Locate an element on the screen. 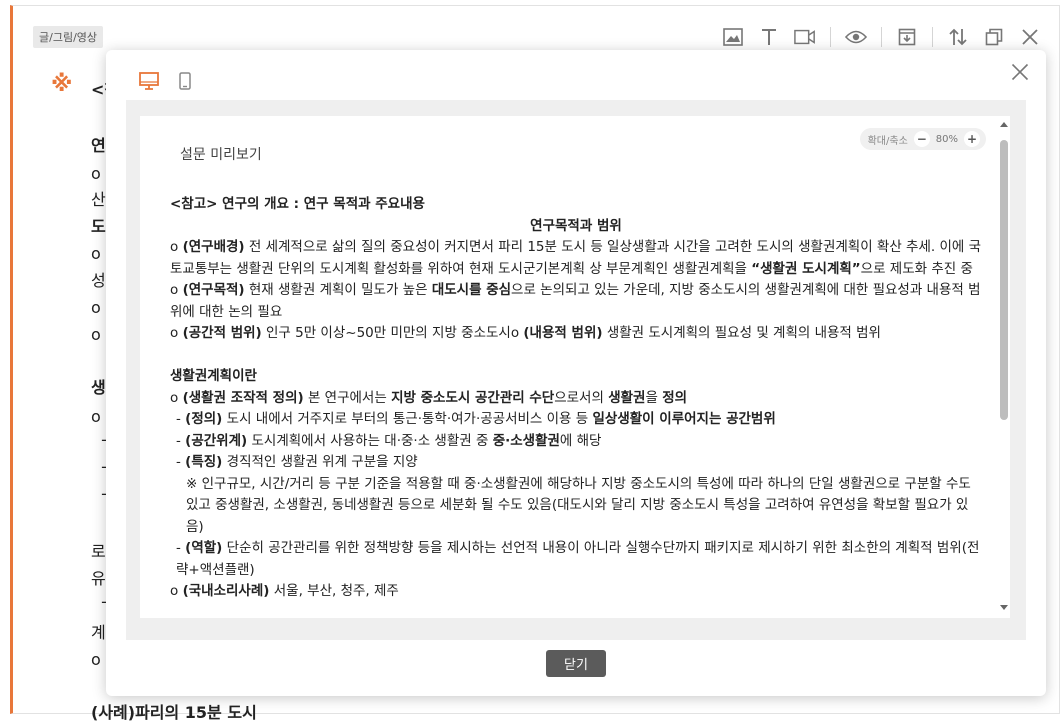 The height and width of the screenshot is (723, 1064). scroll-thumb is located at coordinates (1004, 280).